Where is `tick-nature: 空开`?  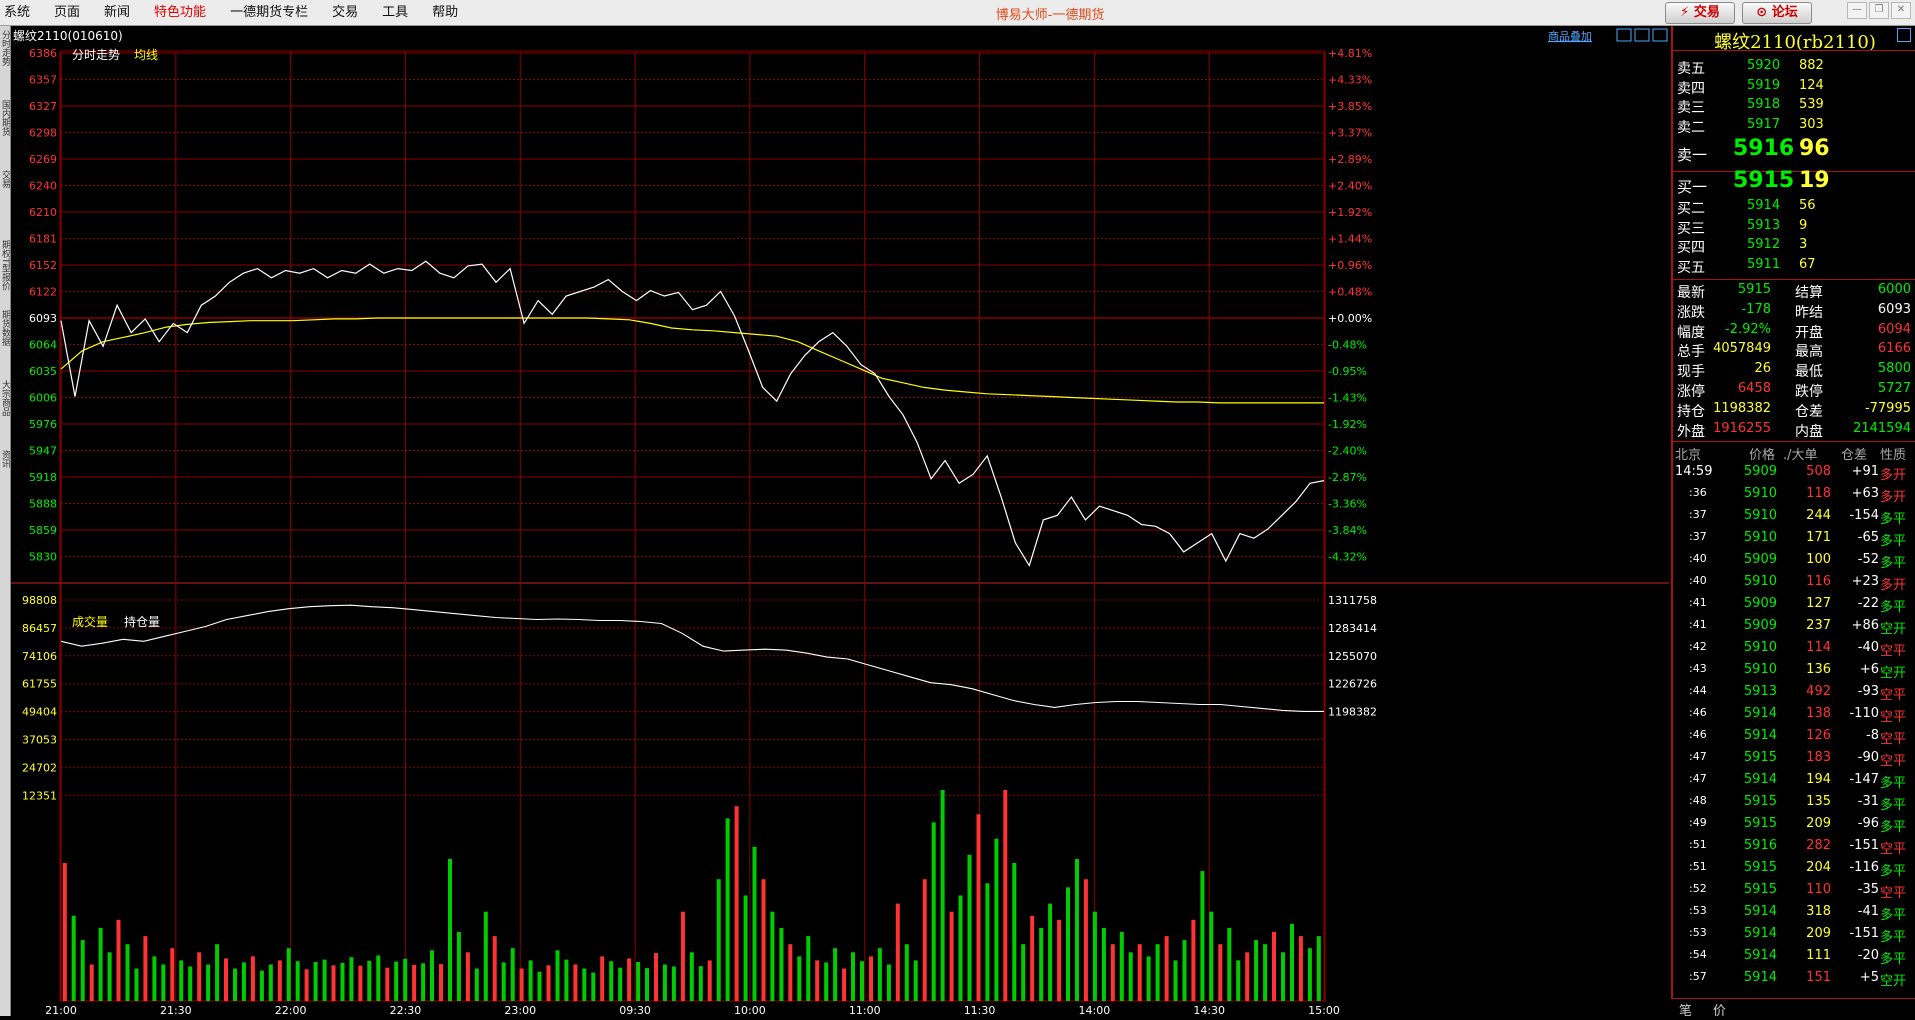 tick-nature: 空开 is located at coordinates (1893, 629).